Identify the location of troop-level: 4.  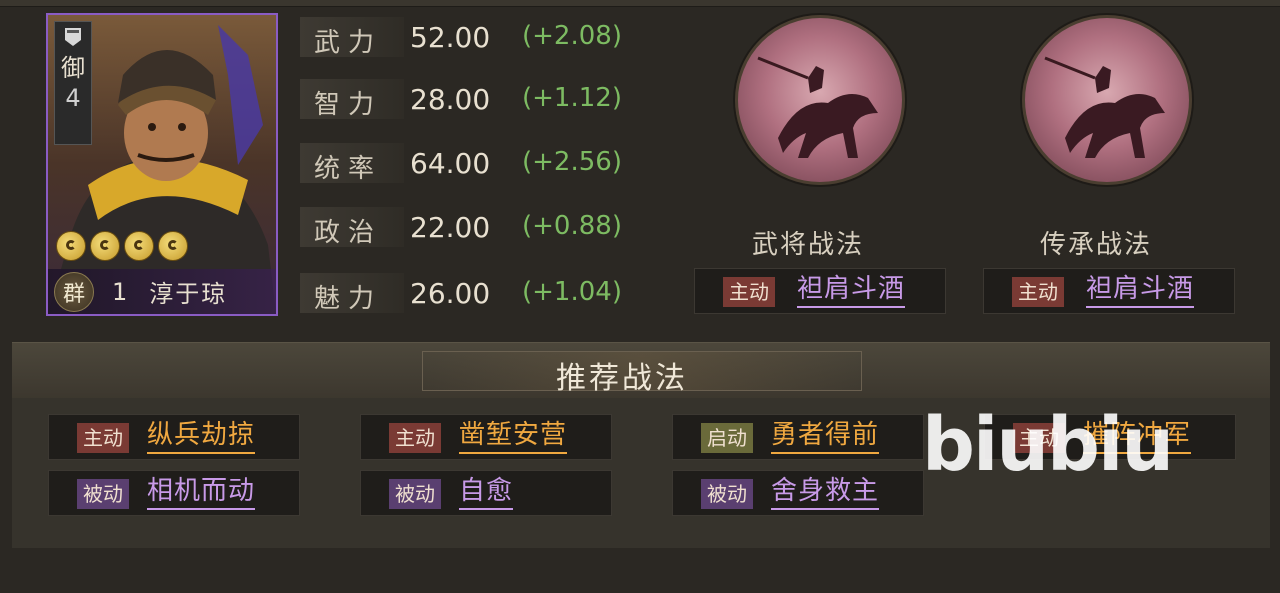
(73, 98).